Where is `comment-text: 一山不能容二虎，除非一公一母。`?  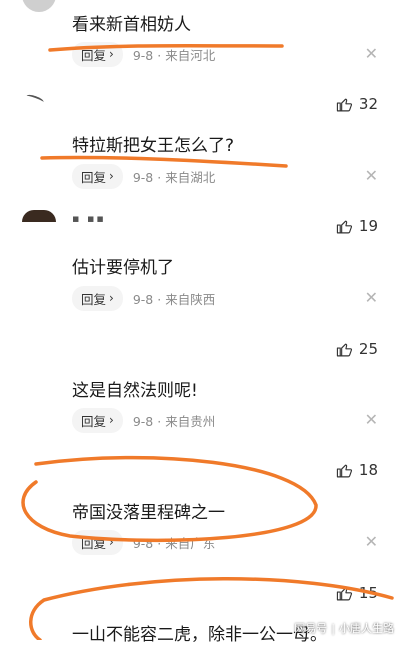 comment-text: 一山不能容二虎，除非一公一母。 is located at coordinates (199, 635).